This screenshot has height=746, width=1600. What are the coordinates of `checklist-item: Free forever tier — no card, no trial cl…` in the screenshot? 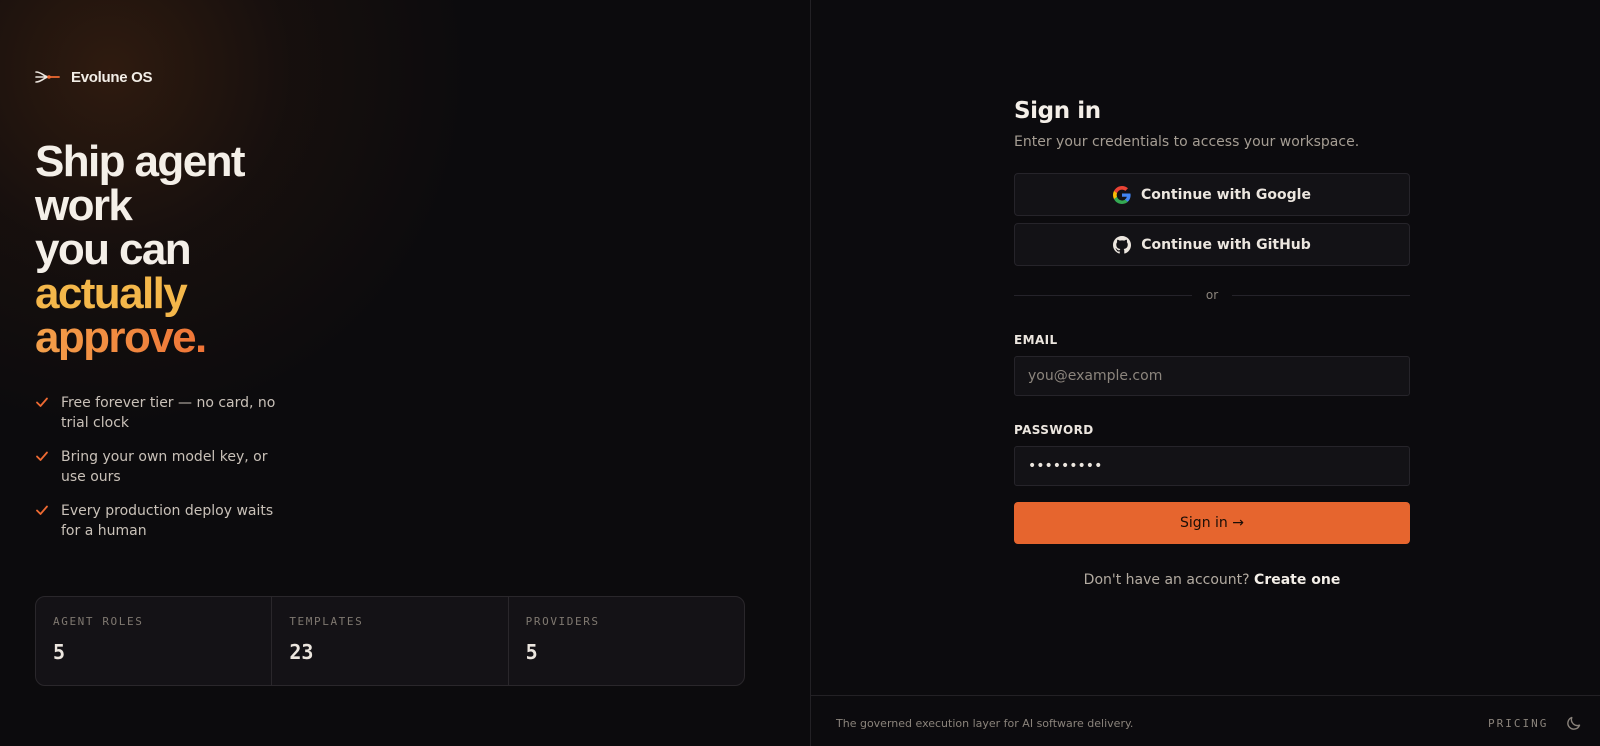 It's located at (160, 413).